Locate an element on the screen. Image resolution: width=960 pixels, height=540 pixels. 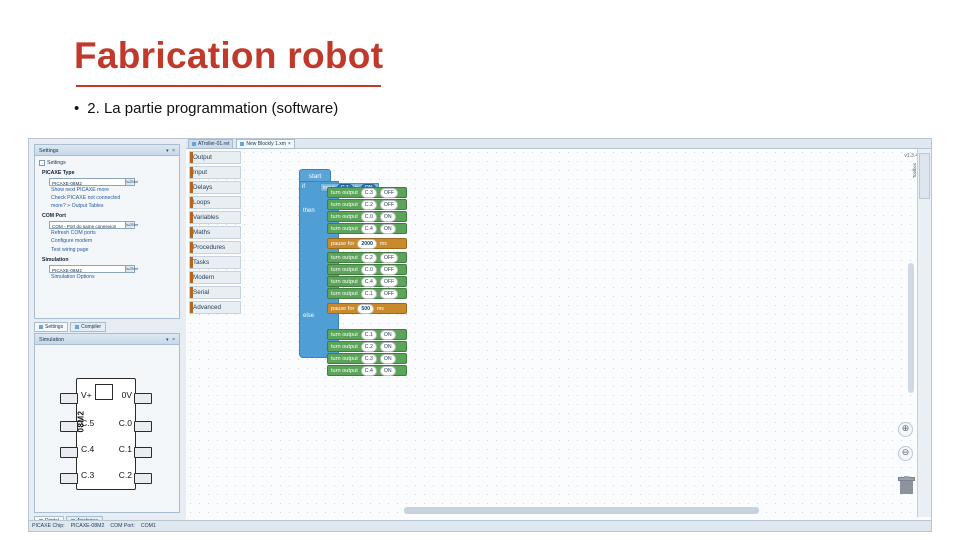
block-if-label: if is located at coordinates (303, 187).